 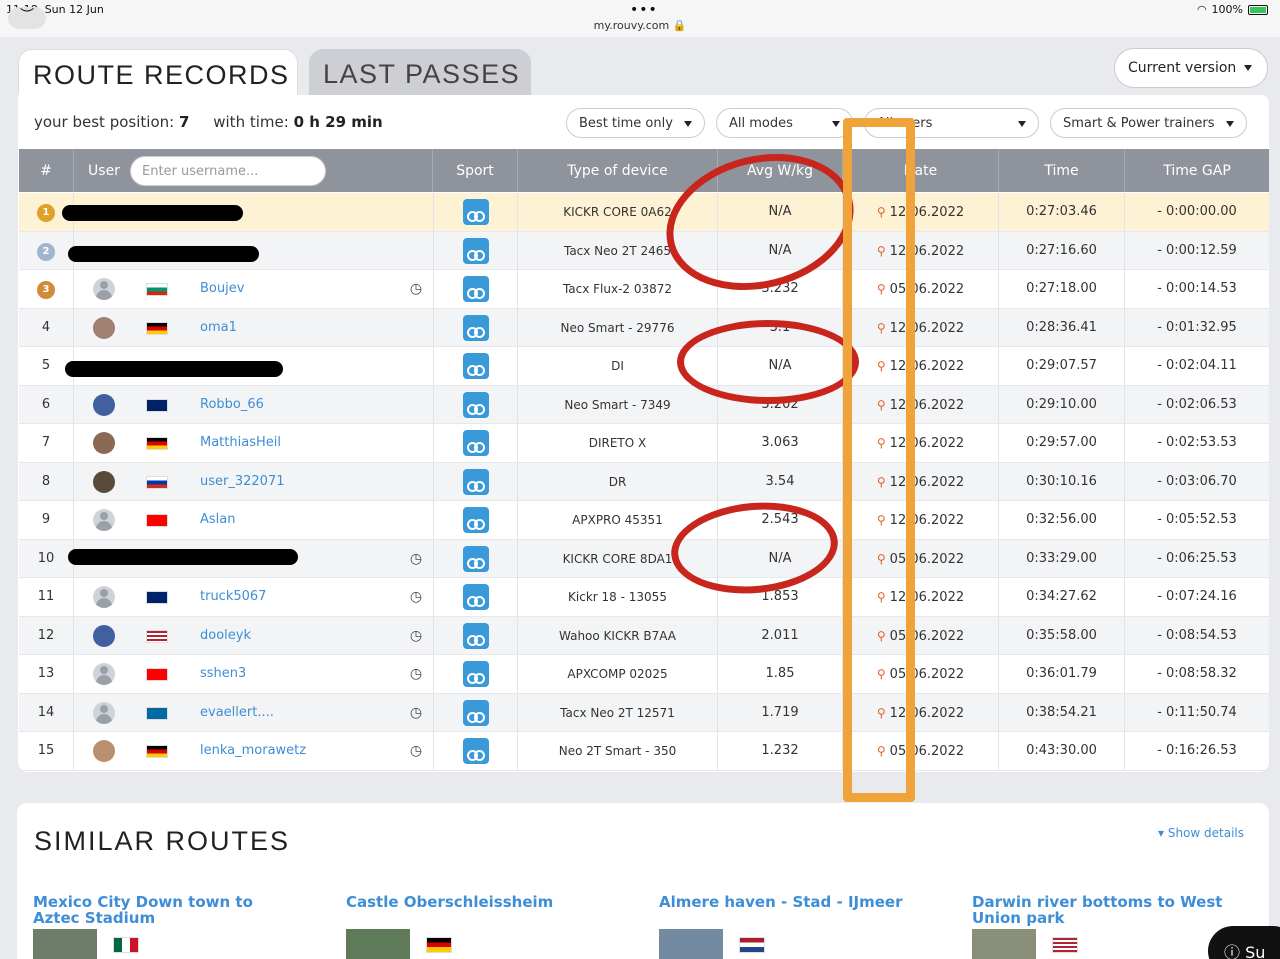 What do you see at coordinates (300, 328) in the screenshot?
I see `user-name-link: oma1` at bounding box center [300, 328].